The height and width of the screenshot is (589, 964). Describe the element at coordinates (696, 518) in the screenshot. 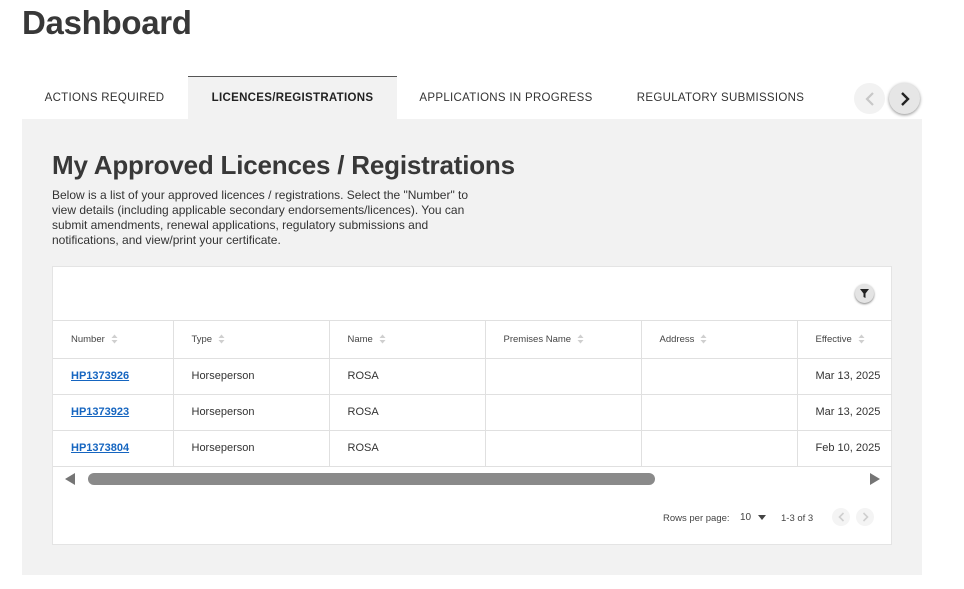

I see `rows-per-page-label: Rows per page:` at that location.